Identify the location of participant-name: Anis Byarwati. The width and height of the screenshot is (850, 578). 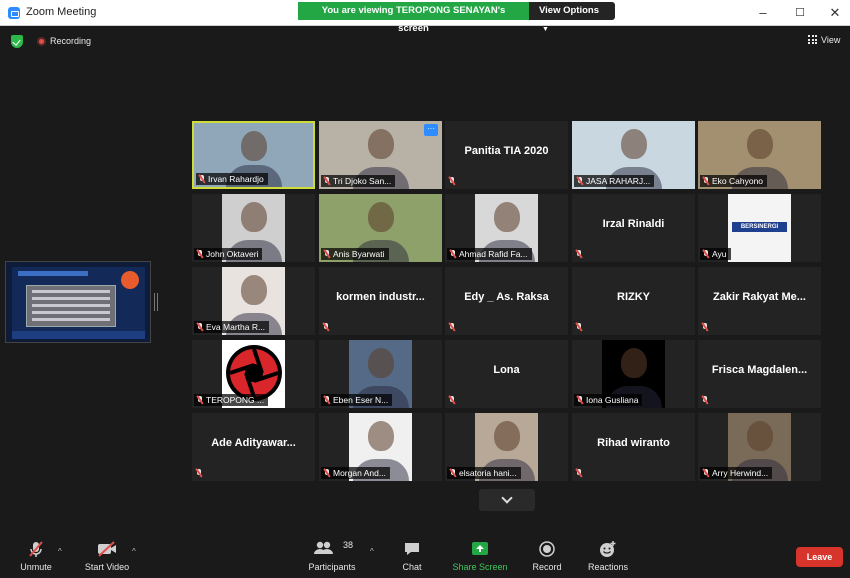
(359, 254).